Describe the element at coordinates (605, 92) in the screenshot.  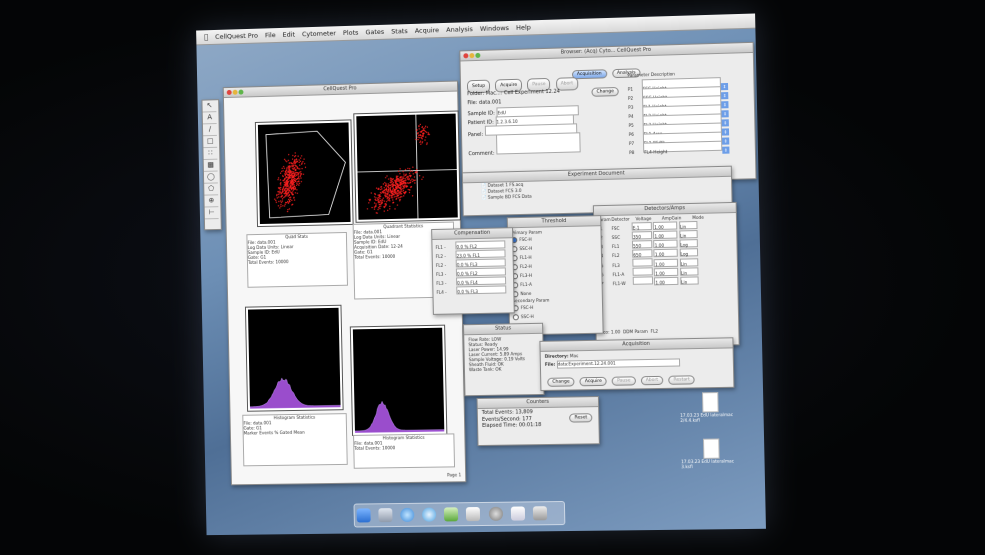
I see `change-button: Change` at that location.